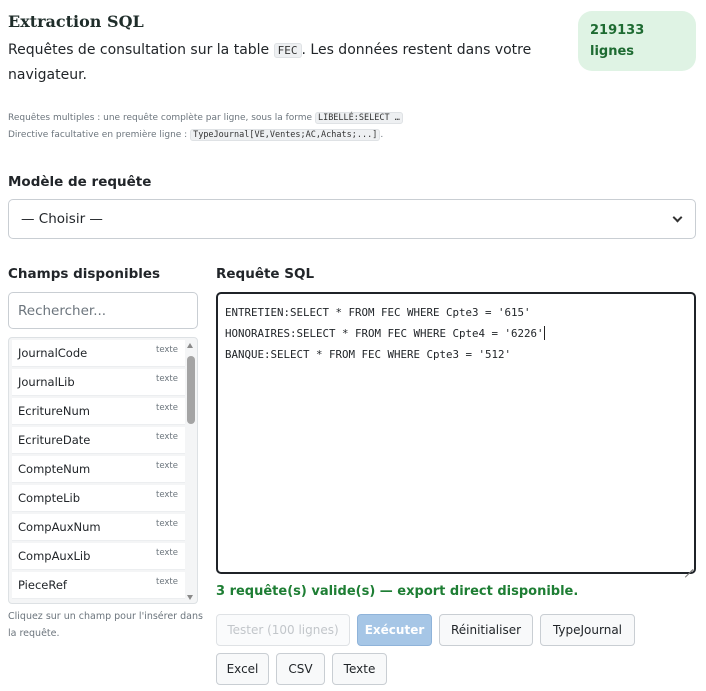 This screenshot has height=691, width=706. Describe the element at coordinates (80, 182) in the screenshot. I see `template-label: Modèle de requête` at that location.